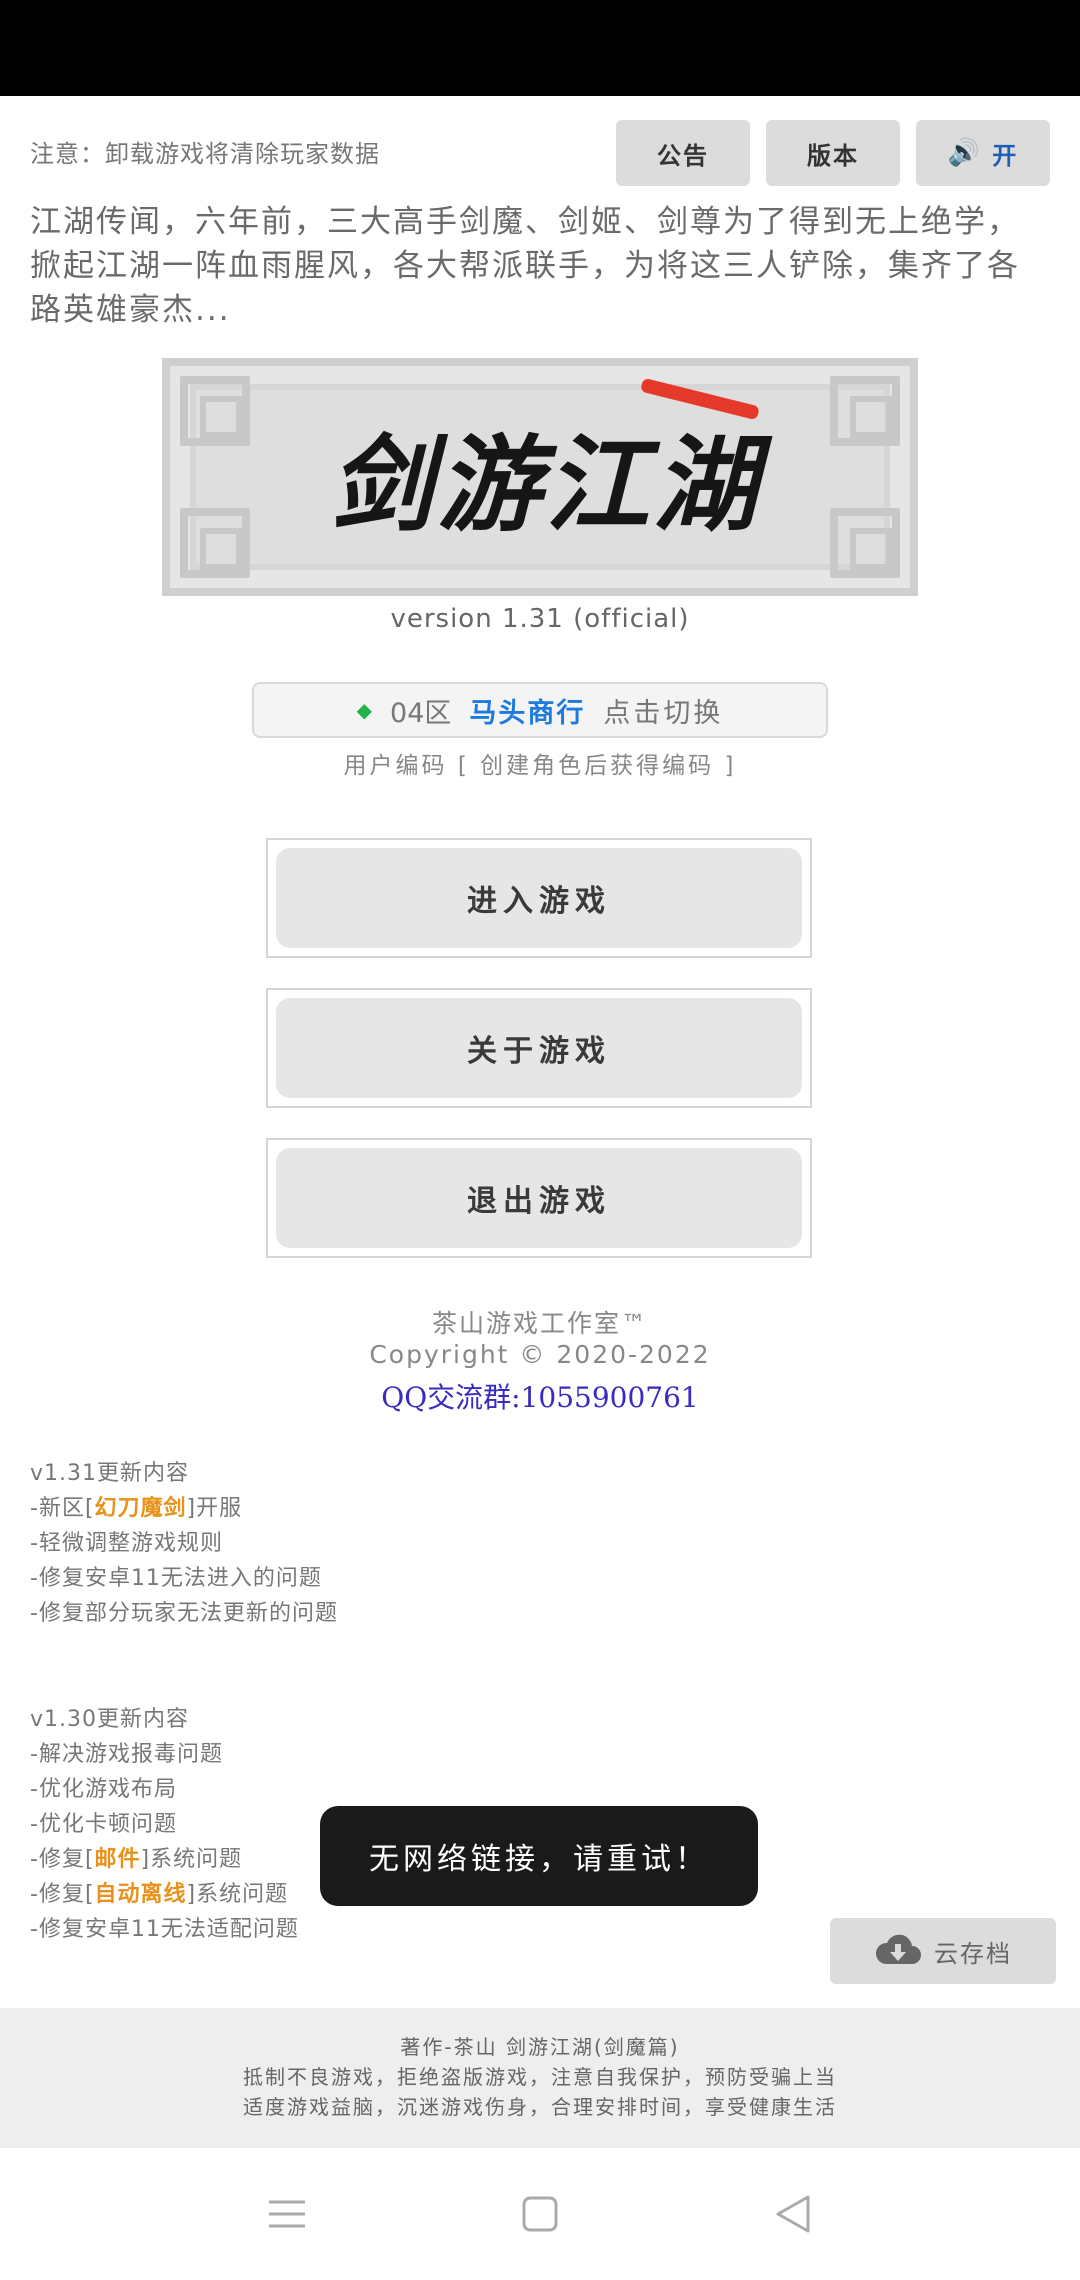  Describe the element at coordinates (110, 1473) in the screenshot. I see `changelog-title: v1.31更新内容` at that location.